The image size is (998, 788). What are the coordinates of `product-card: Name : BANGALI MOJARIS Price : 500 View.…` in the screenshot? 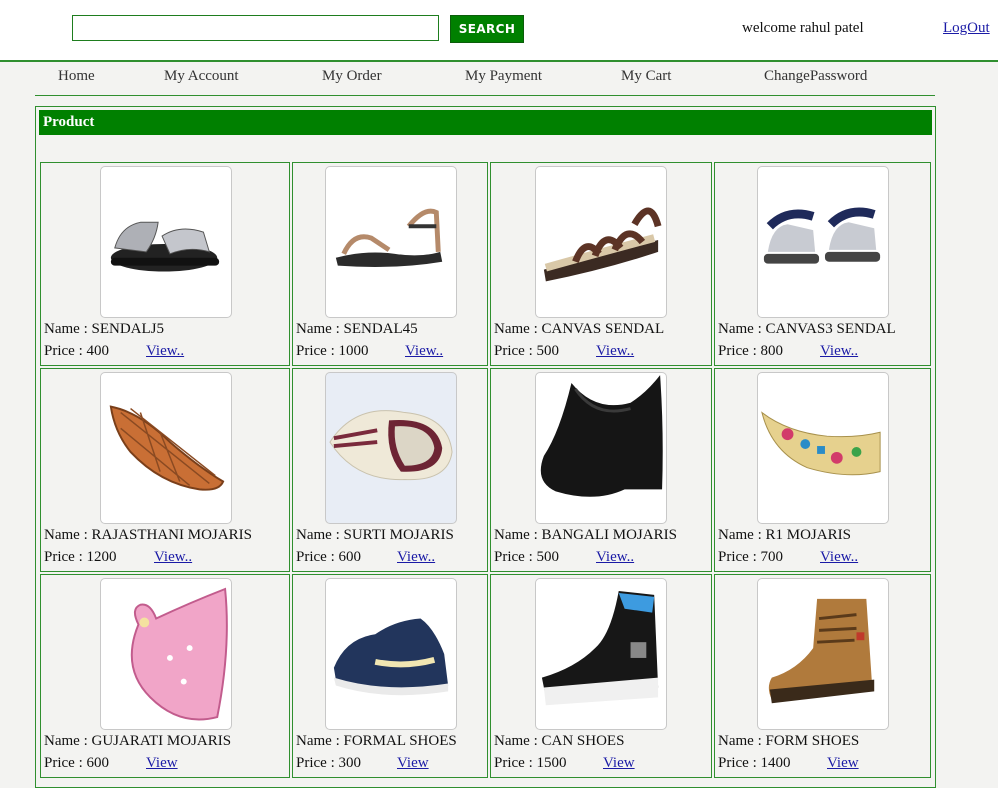 It's located at (601, 470).